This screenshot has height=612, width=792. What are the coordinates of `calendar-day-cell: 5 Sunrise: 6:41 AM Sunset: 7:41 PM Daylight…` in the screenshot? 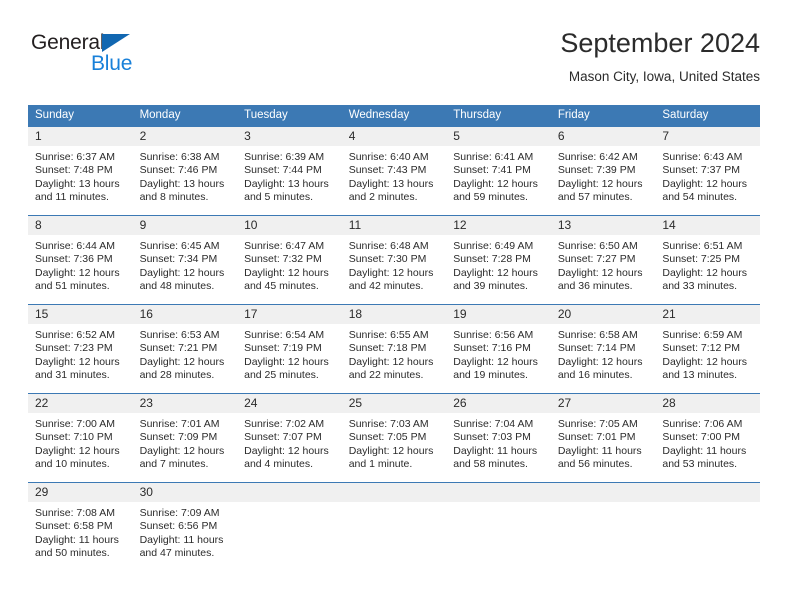 It's located at (498, 171).